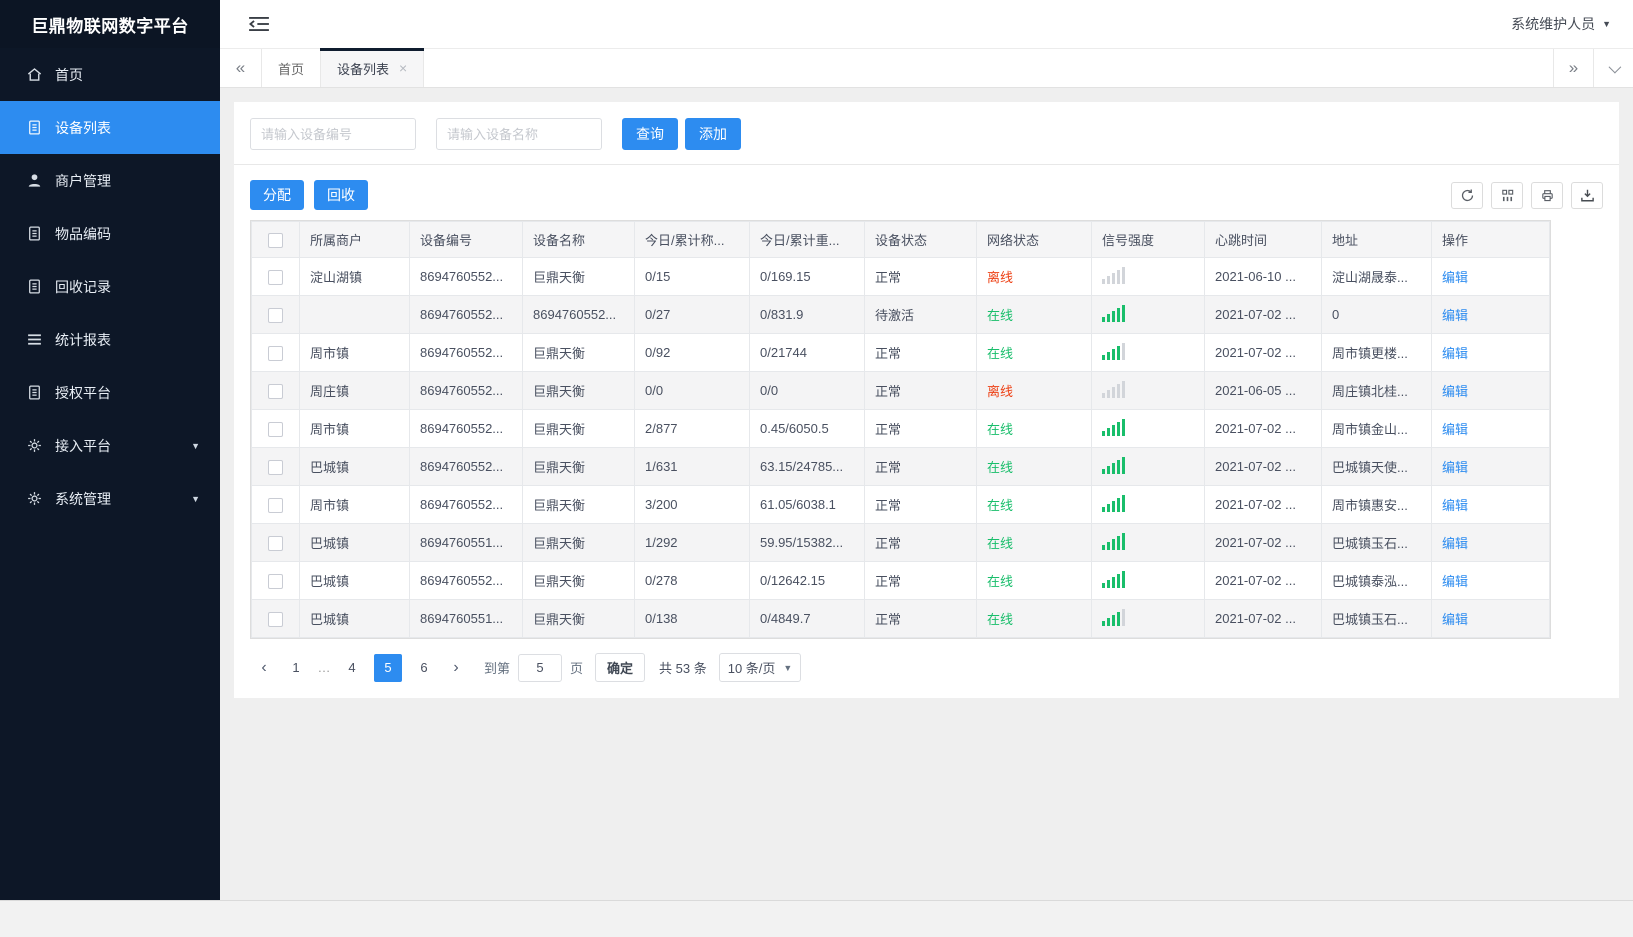  Describe the element at coordinates (403, 68) in the screenshot. I see `close-icon: ×` at that location.